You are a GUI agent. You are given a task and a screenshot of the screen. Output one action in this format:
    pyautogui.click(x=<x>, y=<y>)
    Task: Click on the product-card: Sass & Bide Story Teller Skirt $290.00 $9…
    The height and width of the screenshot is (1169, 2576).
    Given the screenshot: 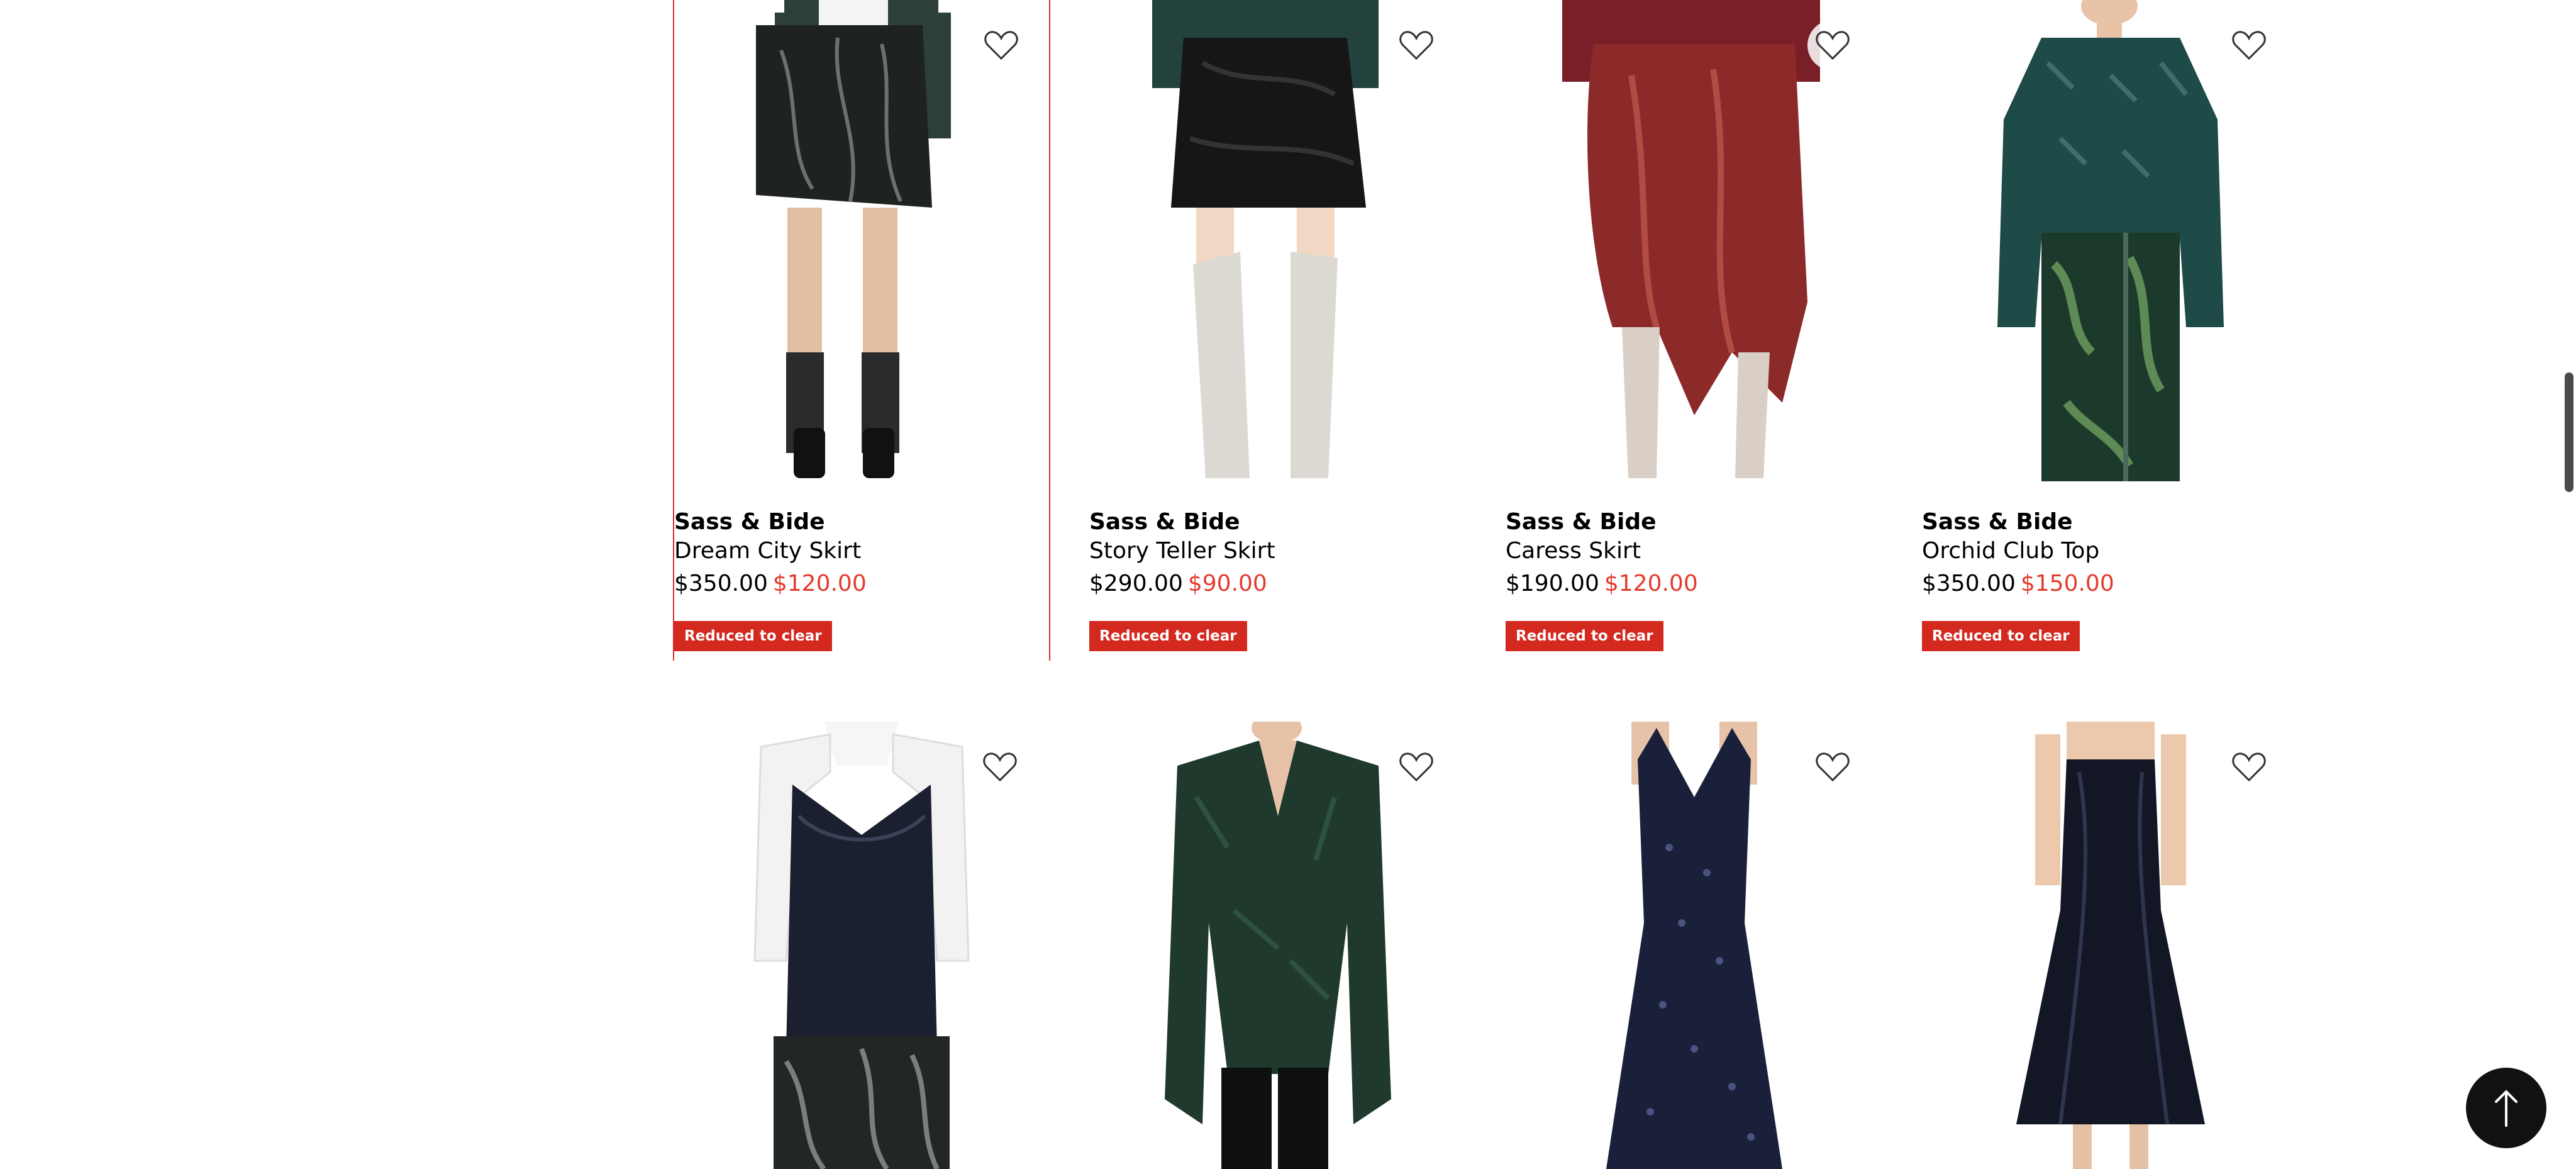 What is the action you would take?
    pyautogui.click(x=1276, y=330)
    